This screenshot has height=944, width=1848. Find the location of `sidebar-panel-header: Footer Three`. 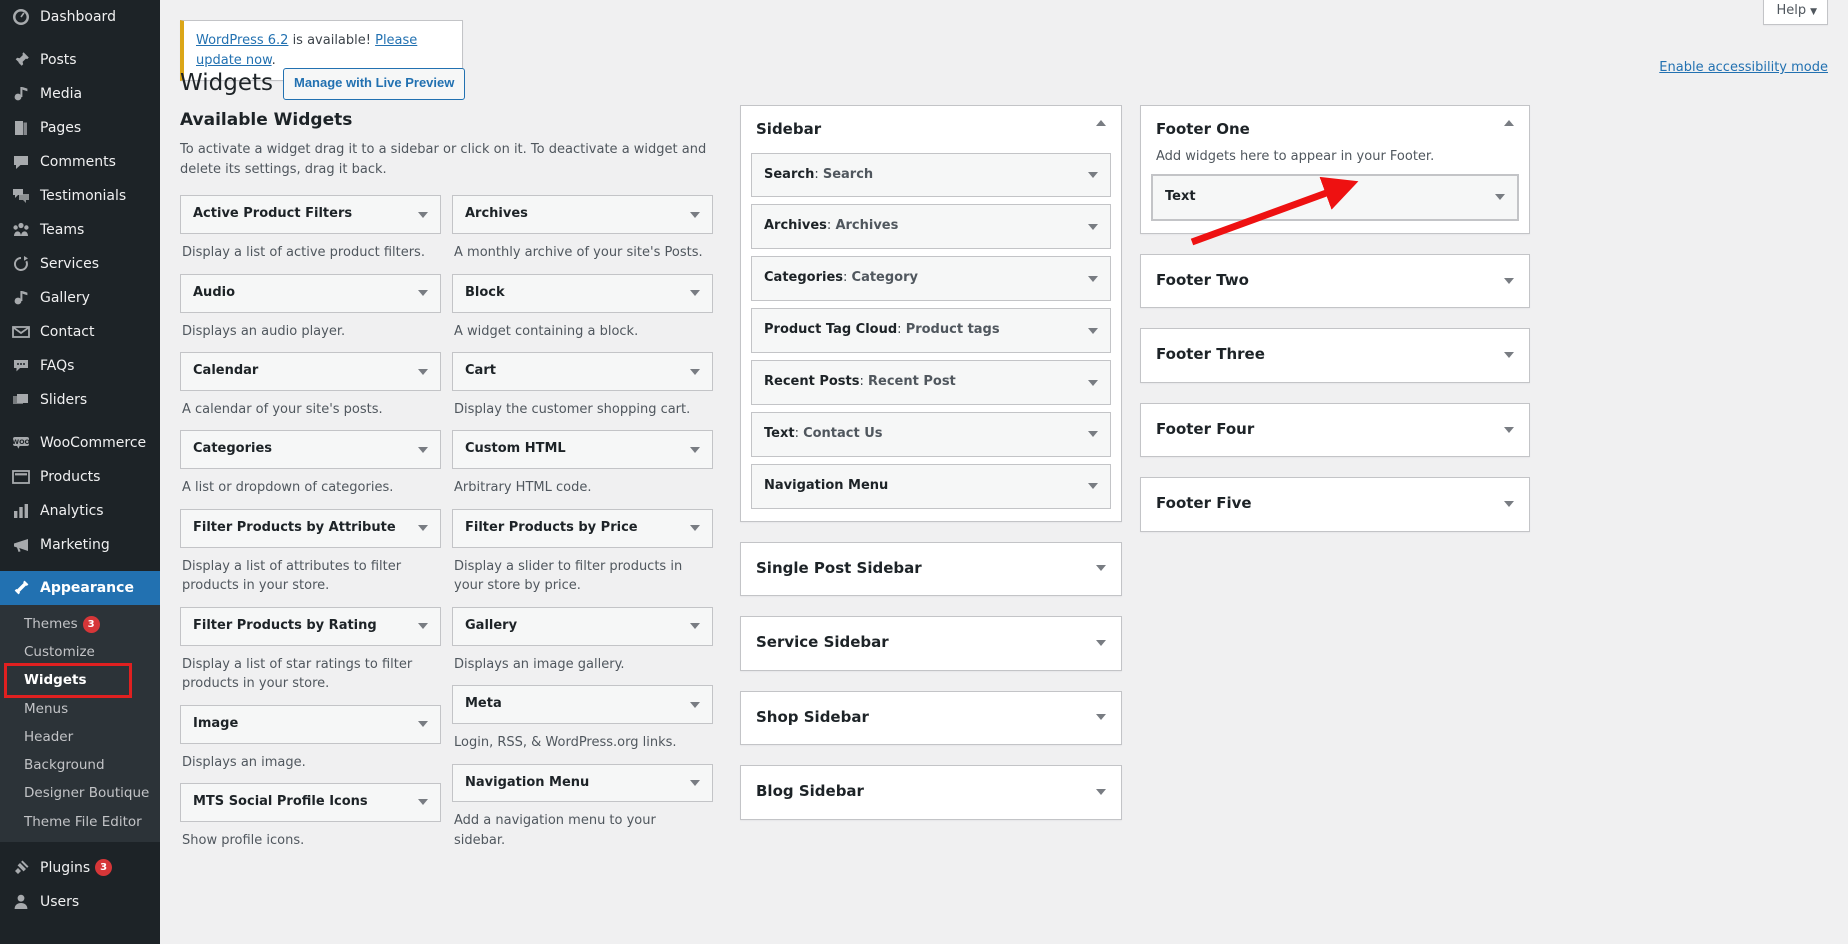

sidebar-panel-header: Footer Three is located at coordinates (1335, 355).